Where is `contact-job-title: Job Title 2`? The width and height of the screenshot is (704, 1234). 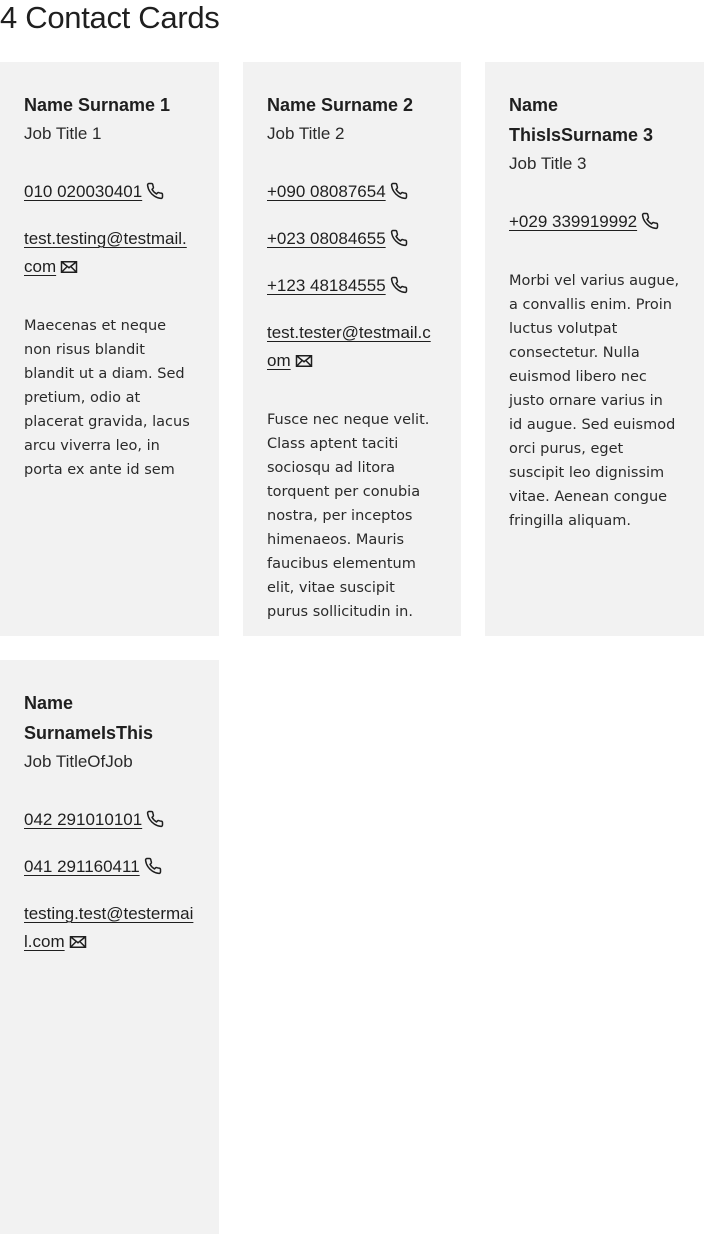
contact-job-title: Job Title 2 is located at coordinates (306, 133).